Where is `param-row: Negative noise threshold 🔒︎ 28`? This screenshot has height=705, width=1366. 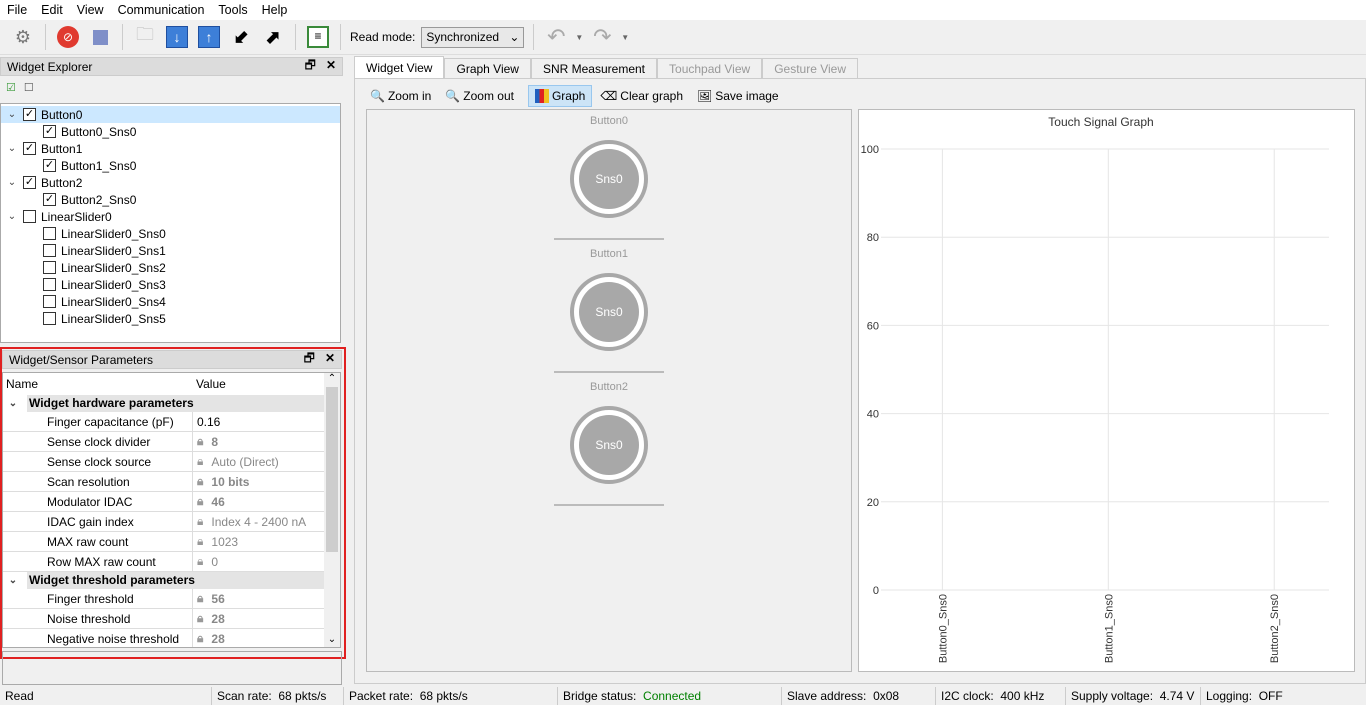
param-row: Negative noise threshold 🔒︎ 28 is located at coordinates (164, 638).